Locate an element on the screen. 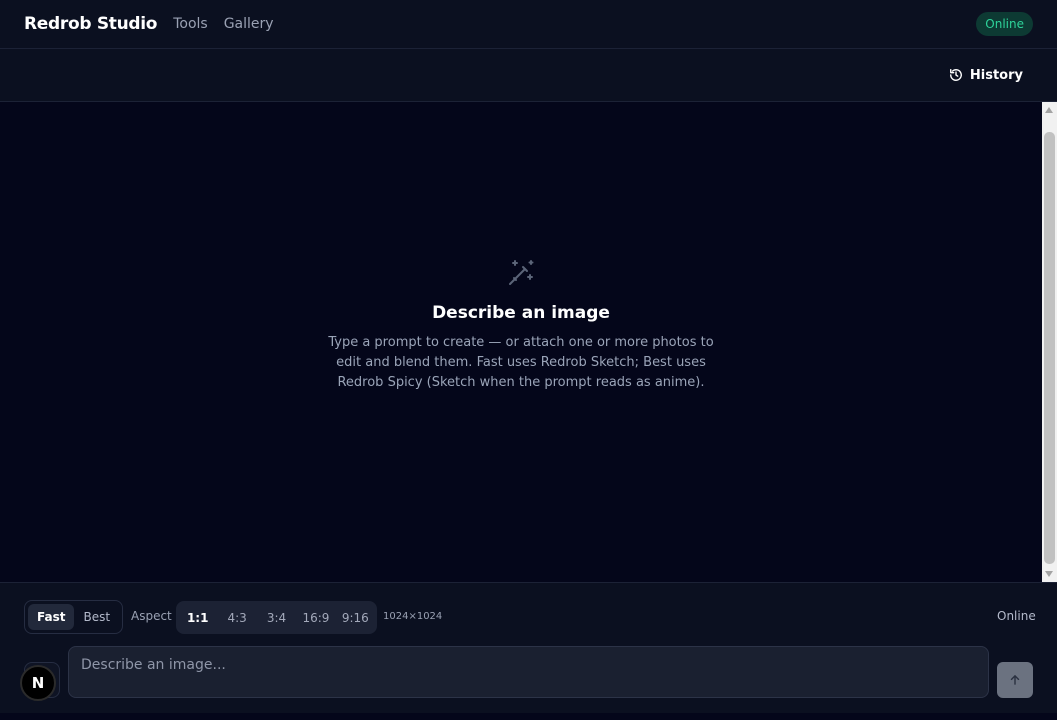 This screenshot has width=1057, height=720. history-icon is located at coordinates (955, 75).